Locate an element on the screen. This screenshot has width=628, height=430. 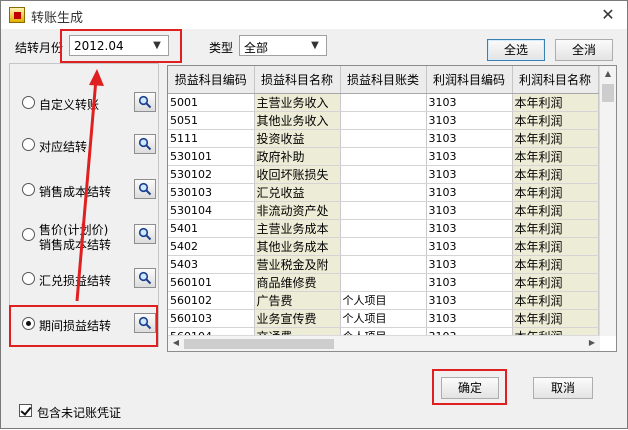
table-row: 5403 营业税金及附 3103 本年利润 is located at coordinates (383, 264).